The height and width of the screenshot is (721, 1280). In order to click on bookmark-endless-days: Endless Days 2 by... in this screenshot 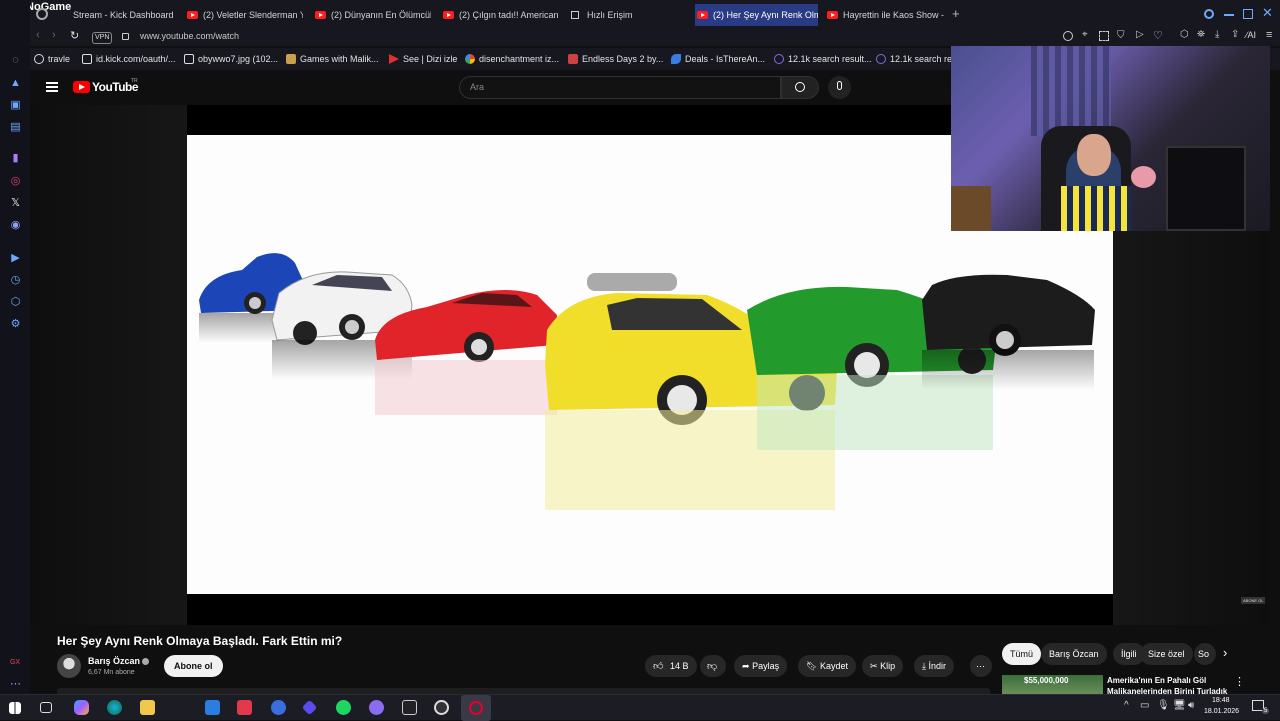, I will do `click(615, 59)`.